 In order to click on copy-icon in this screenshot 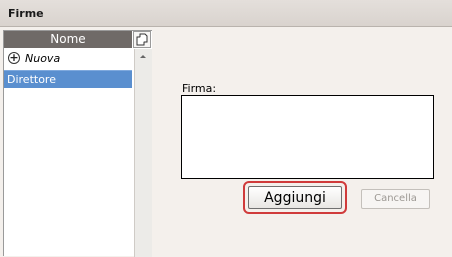, I will do `click(142, 39)`.